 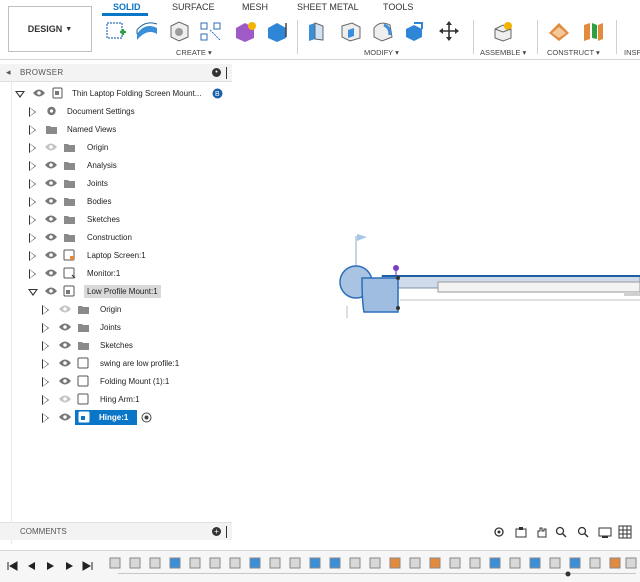 I want to click on look-at-icon, so click(x=521, y=532).